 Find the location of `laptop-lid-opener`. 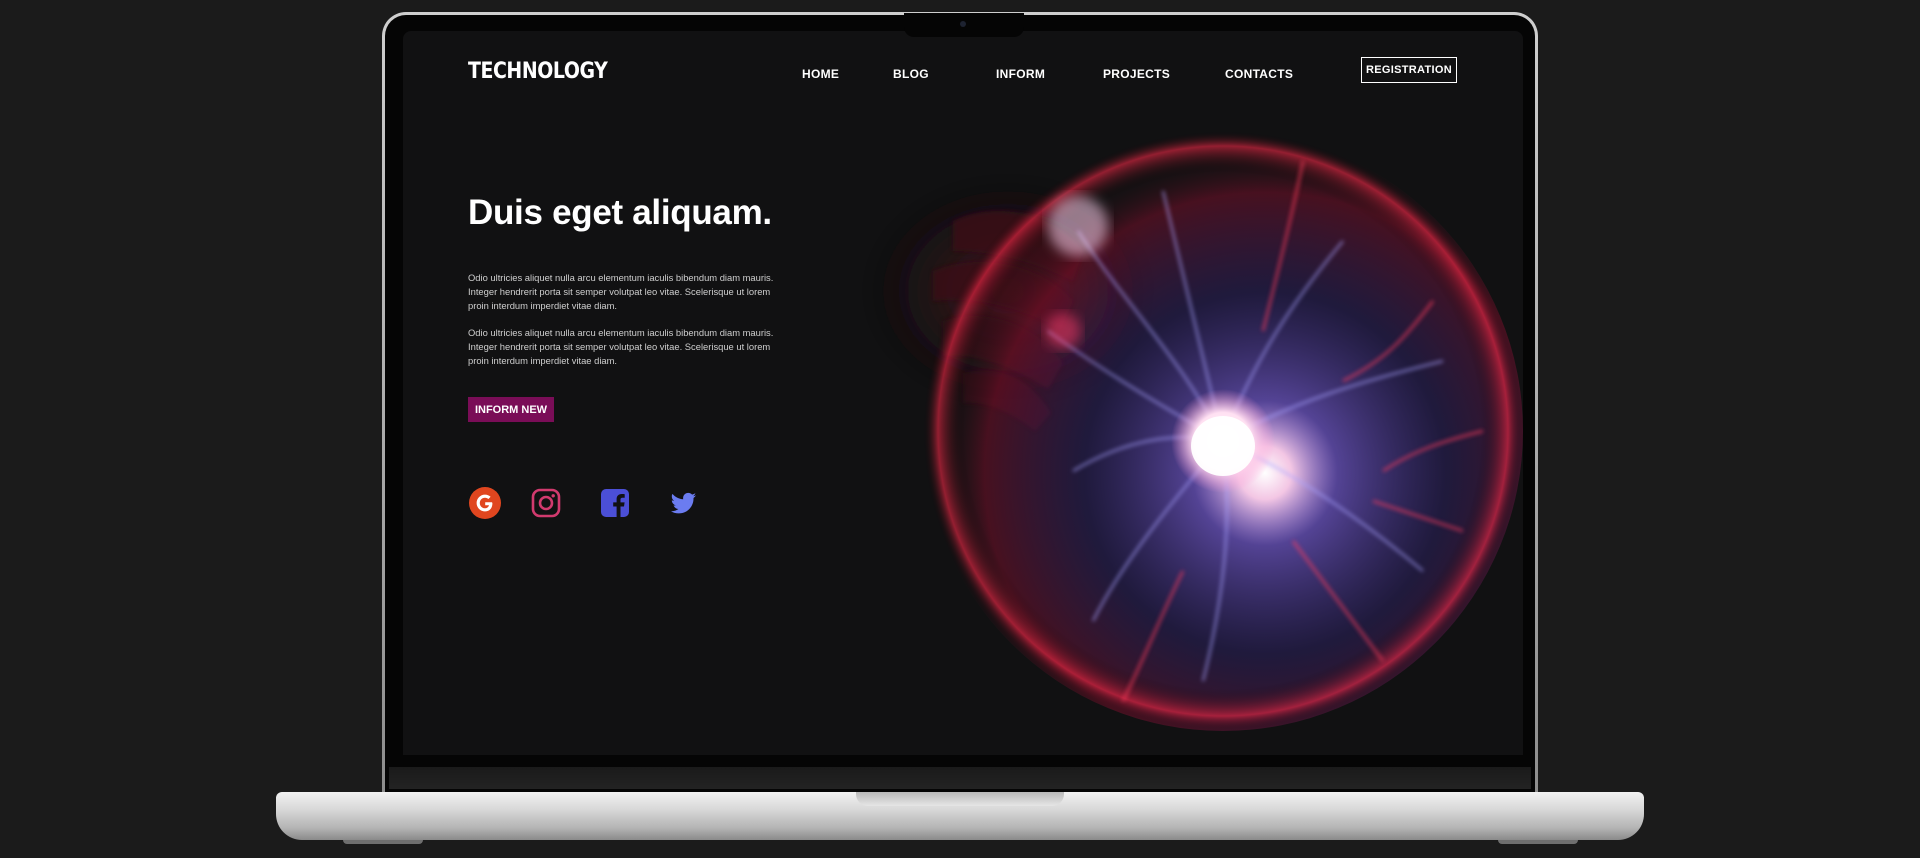

laptop-lid-opener is located at coordinates (960, 799).